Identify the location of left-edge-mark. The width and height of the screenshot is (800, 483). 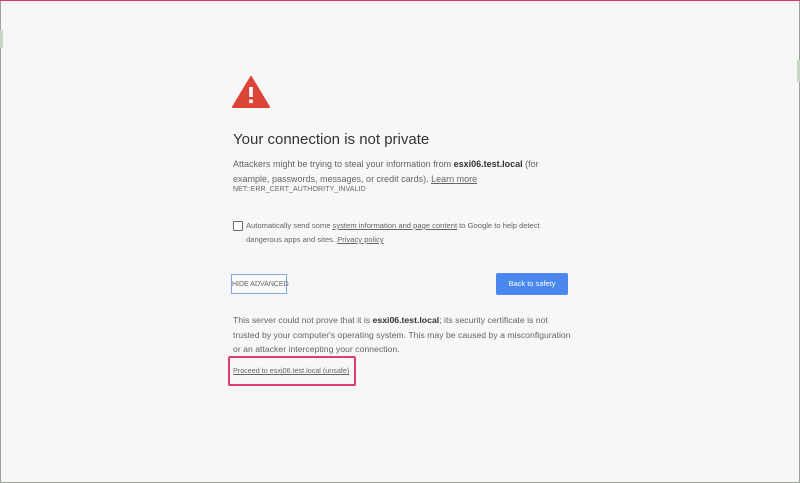
(1, 39).